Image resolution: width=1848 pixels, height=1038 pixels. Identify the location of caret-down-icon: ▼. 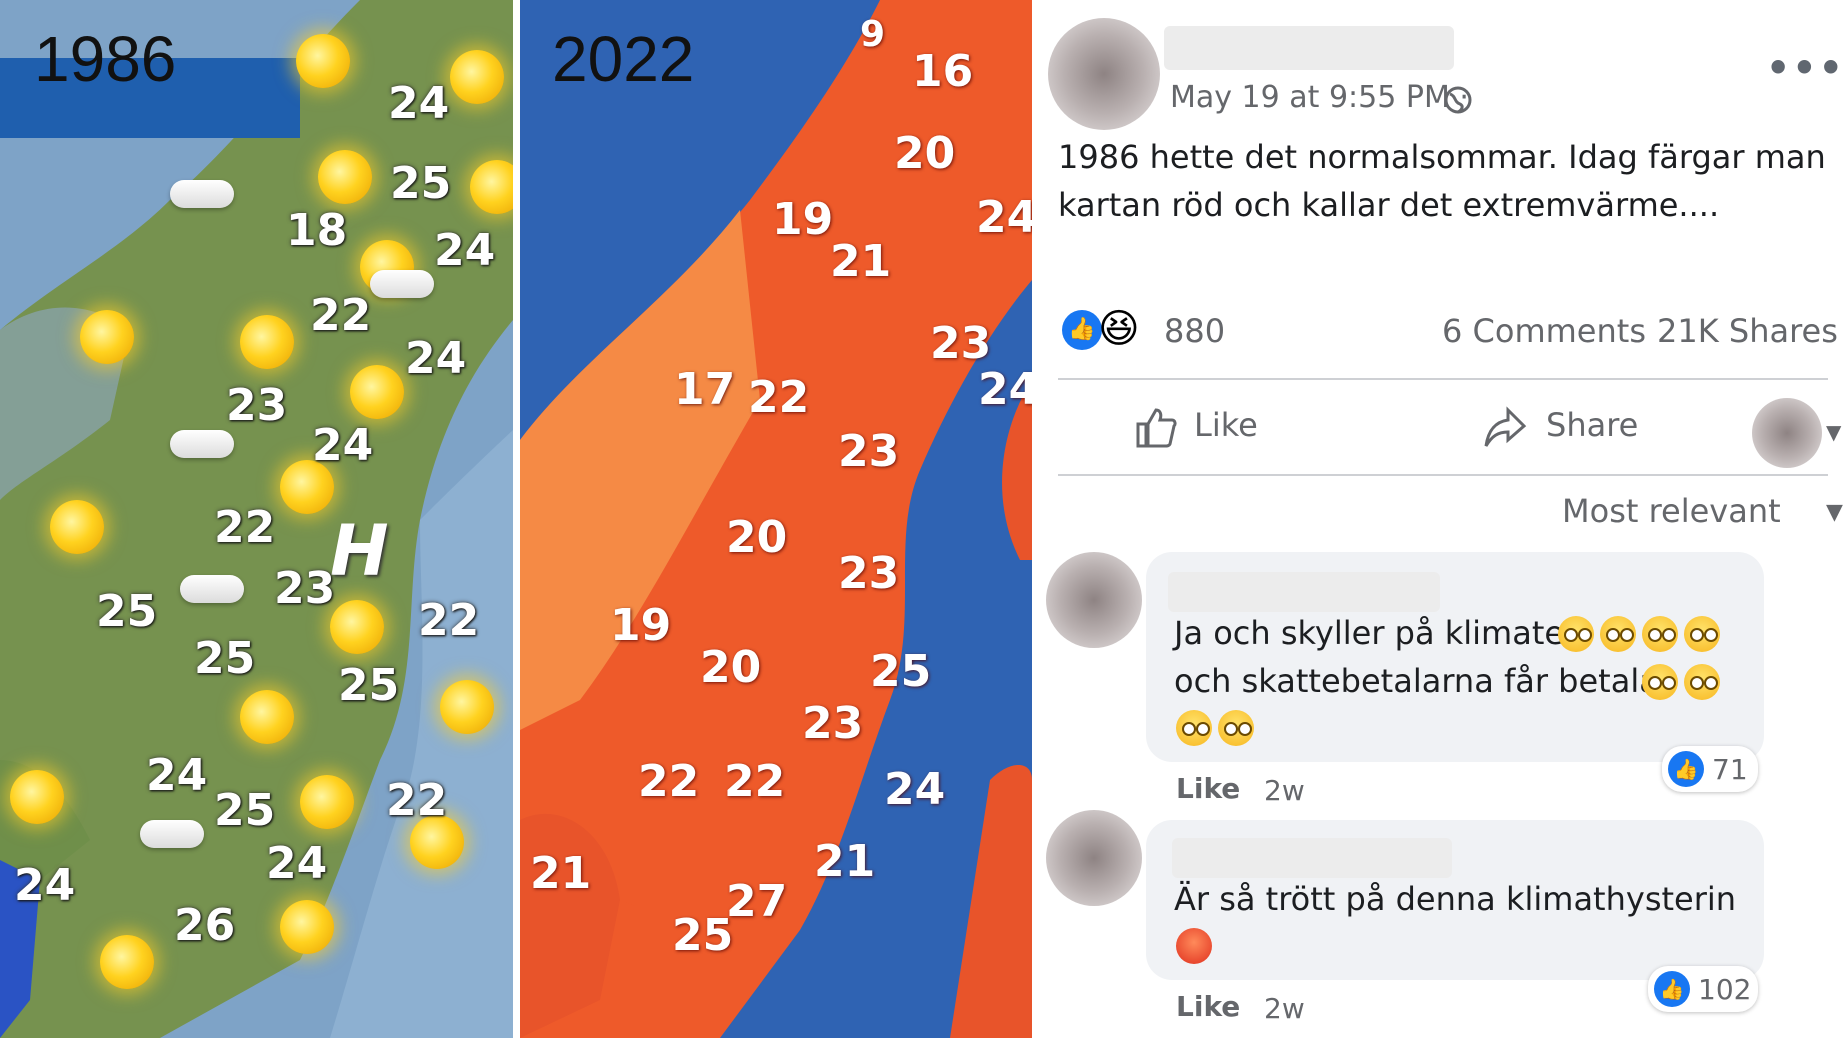
(1834, 512).